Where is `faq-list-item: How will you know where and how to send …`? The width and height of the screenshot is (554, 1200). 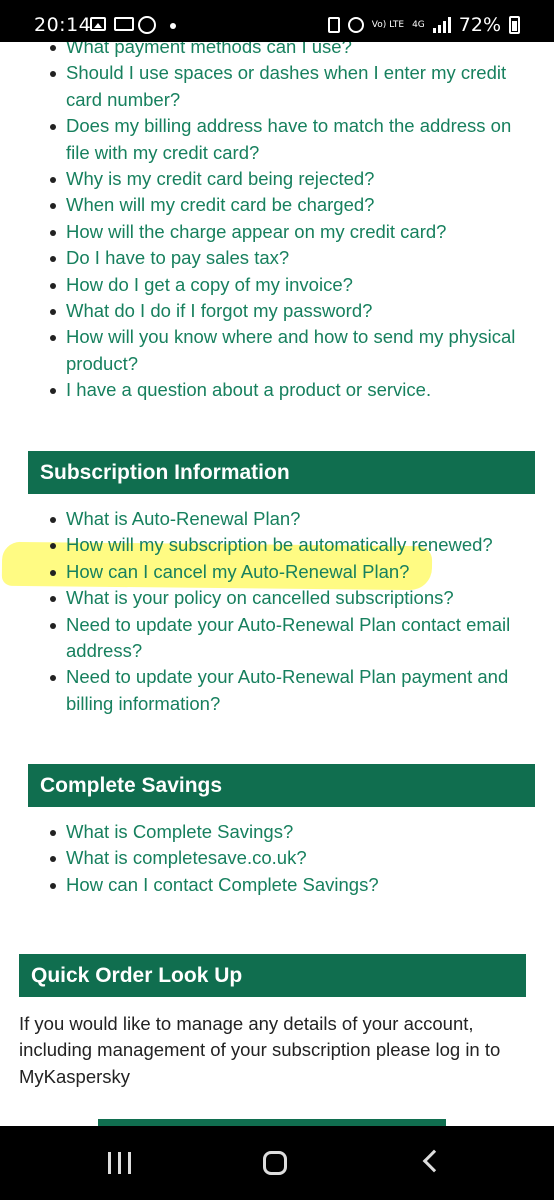
faq-list-item: How will you know where and how to send … is located at coordinates (293, 350).